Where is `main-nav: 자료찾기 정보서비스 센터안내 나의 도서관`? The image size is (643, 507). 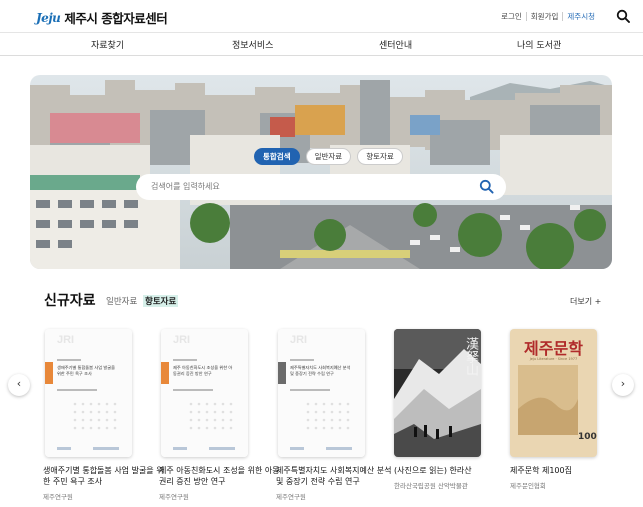
main-nav: 자료찾기 정보서비스 센터안내 나의 도서관 is located at coordinates (321, 44).